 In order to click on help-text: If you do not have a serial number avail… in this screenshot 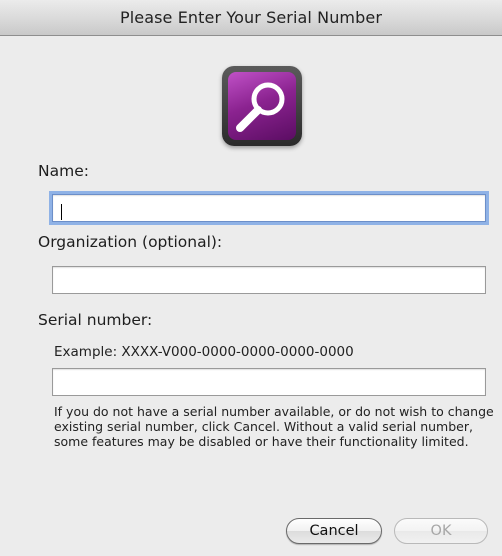, I will do `click(274, 426)`.